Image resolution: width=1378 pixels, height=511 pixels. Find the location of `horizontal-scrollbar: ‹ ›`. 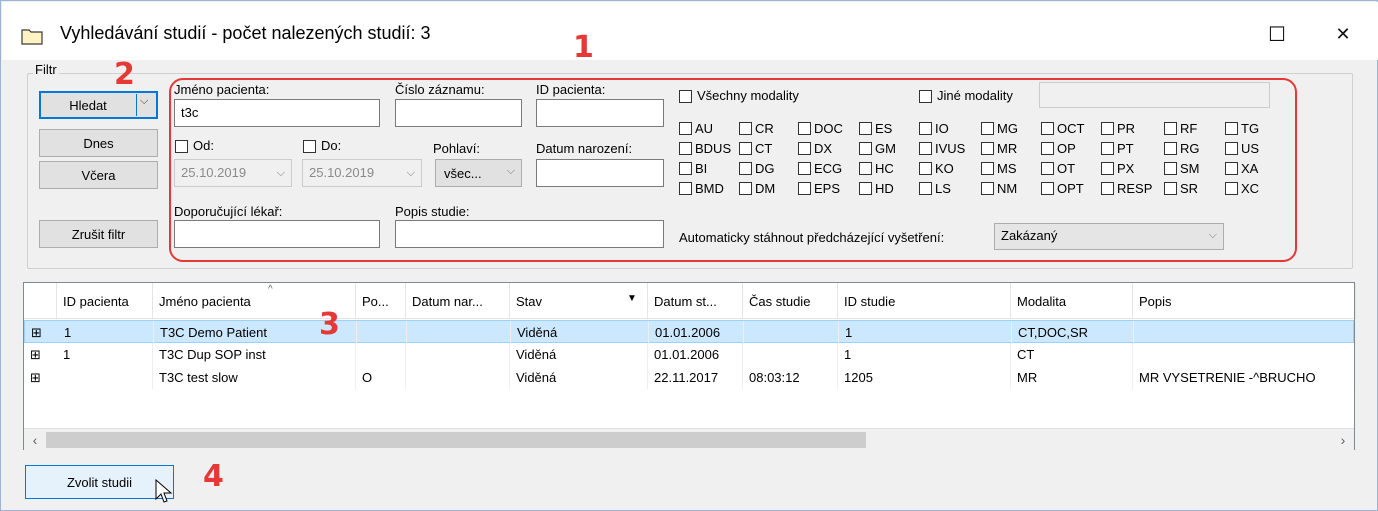

horizontal-scrollbar: ‹ › is located at coordinates (689, 439).